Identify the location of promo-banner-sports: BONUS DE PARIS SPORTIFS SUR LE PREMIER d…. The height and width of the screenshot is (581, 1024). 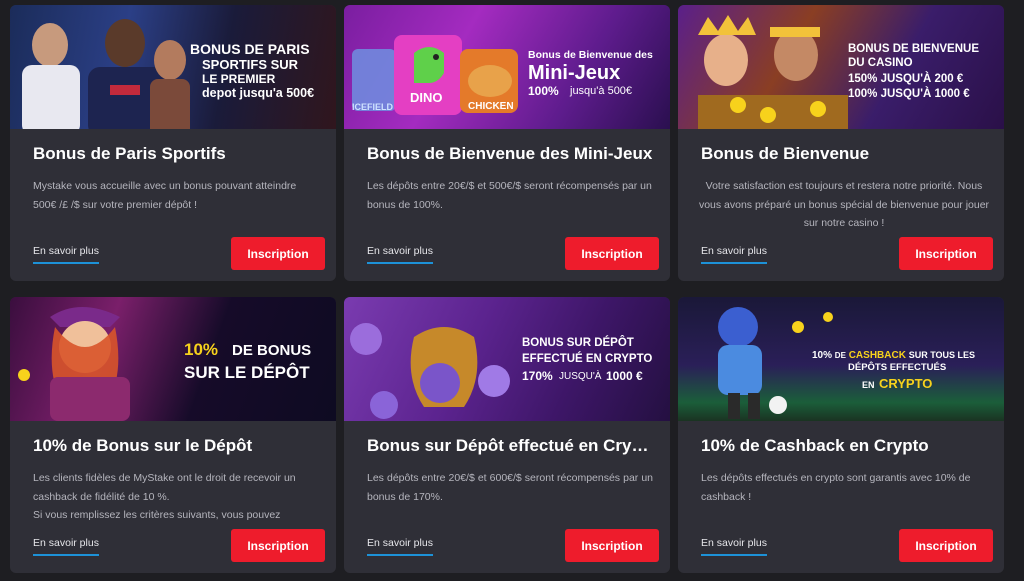
(173, 67).